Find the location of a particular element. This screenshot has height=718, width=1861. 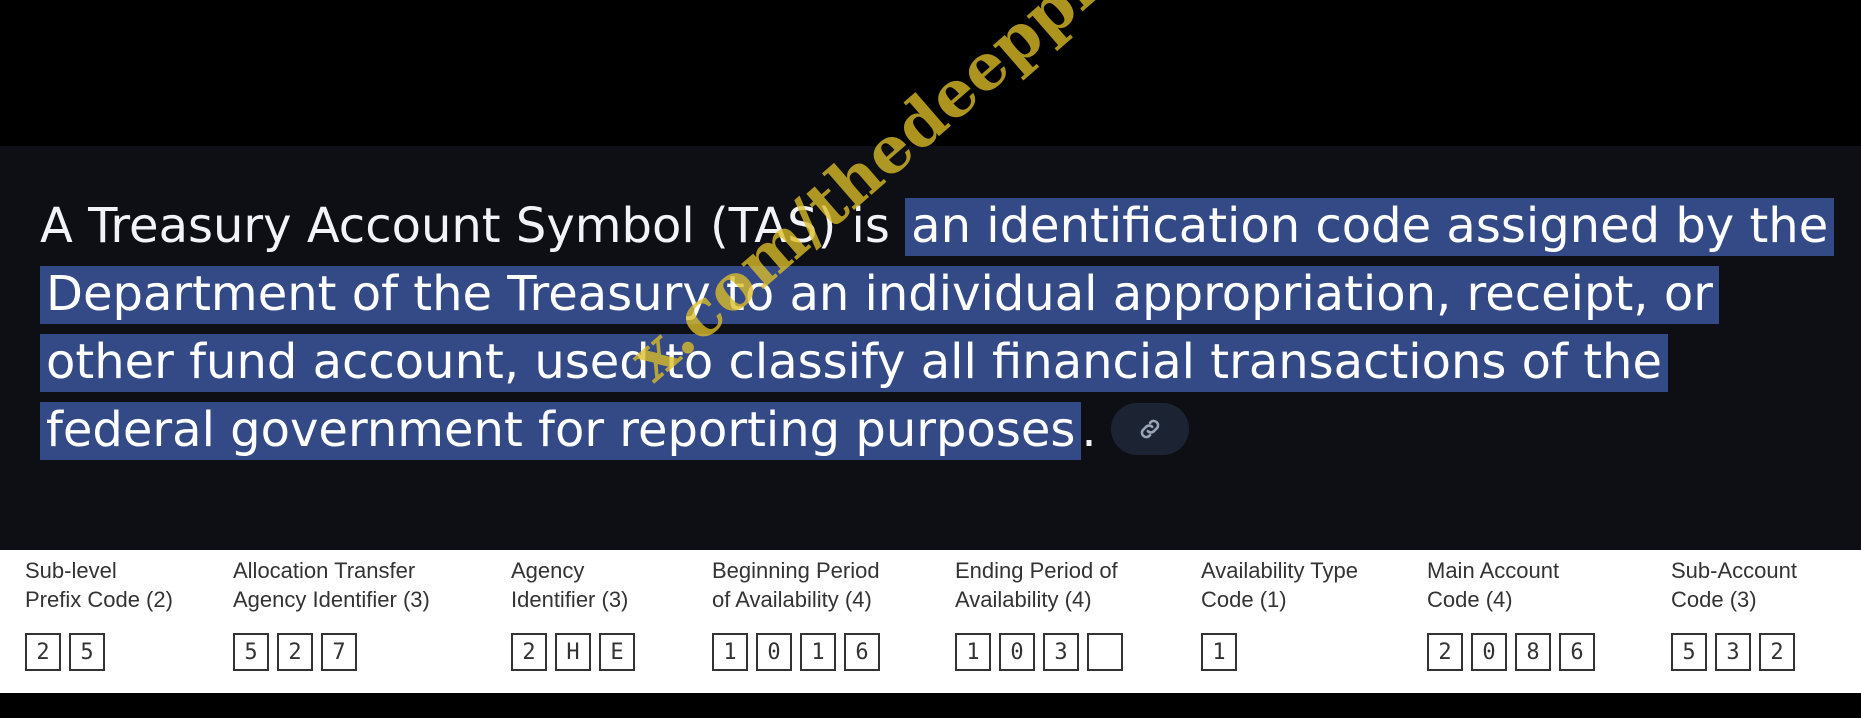

tas-field: Ending Period of Availability (4) 1 0 3 is located at coordinates (1039, 613).